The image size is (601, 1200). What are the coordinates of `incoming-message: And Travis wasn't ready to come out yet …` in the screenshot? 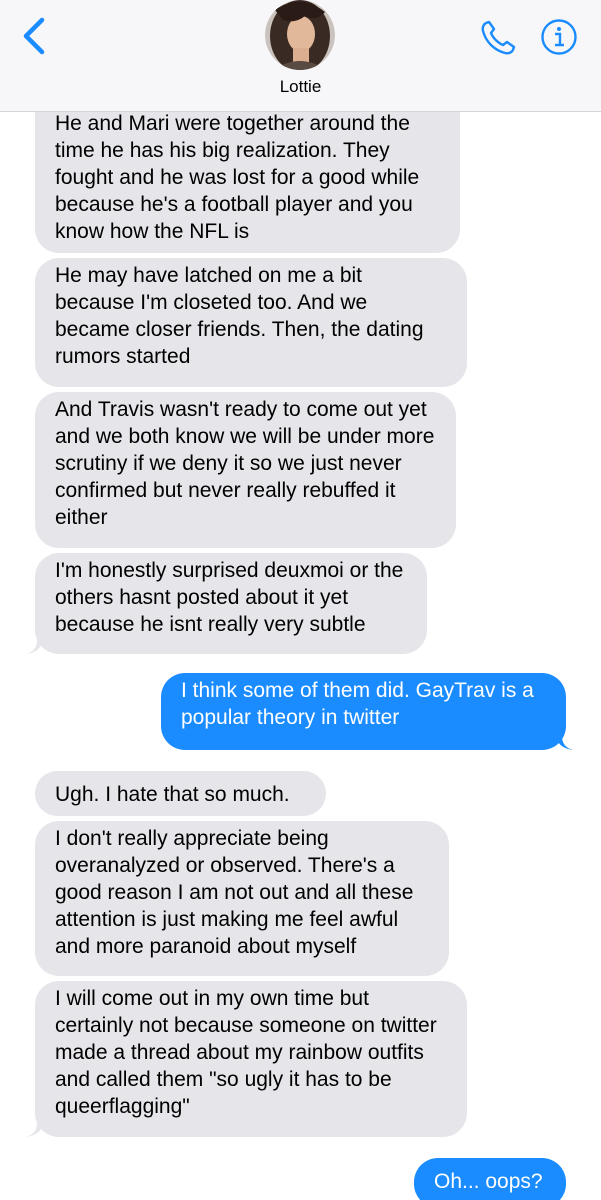 It's located at (245, 470).